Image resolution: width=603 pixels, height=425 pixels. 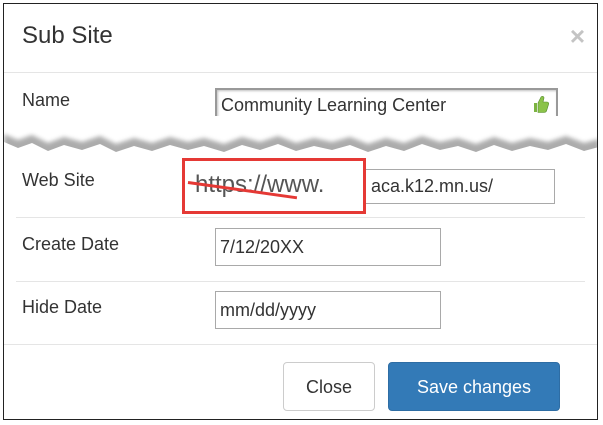 What do you see at coordinates (71, 244) in the screenshot?
I see `create-date-label: Create Date` at bounding box center [71, 244].